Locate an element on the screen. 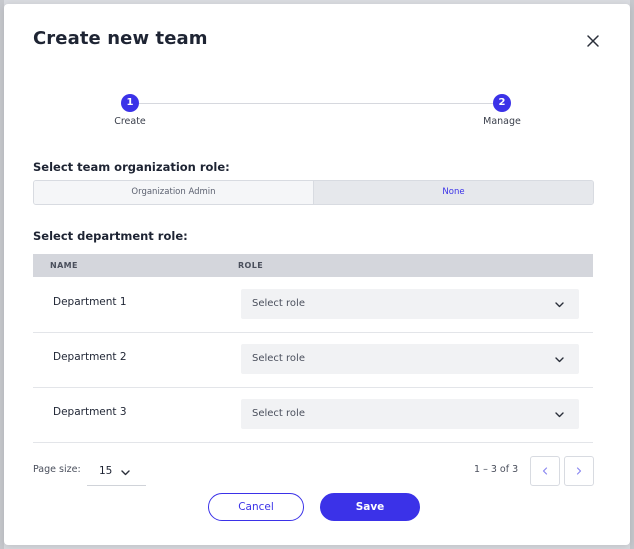 The width and height of the screenshot is (634, 549). table-row: Department 2 Select role is located at coordinates (313, 360).